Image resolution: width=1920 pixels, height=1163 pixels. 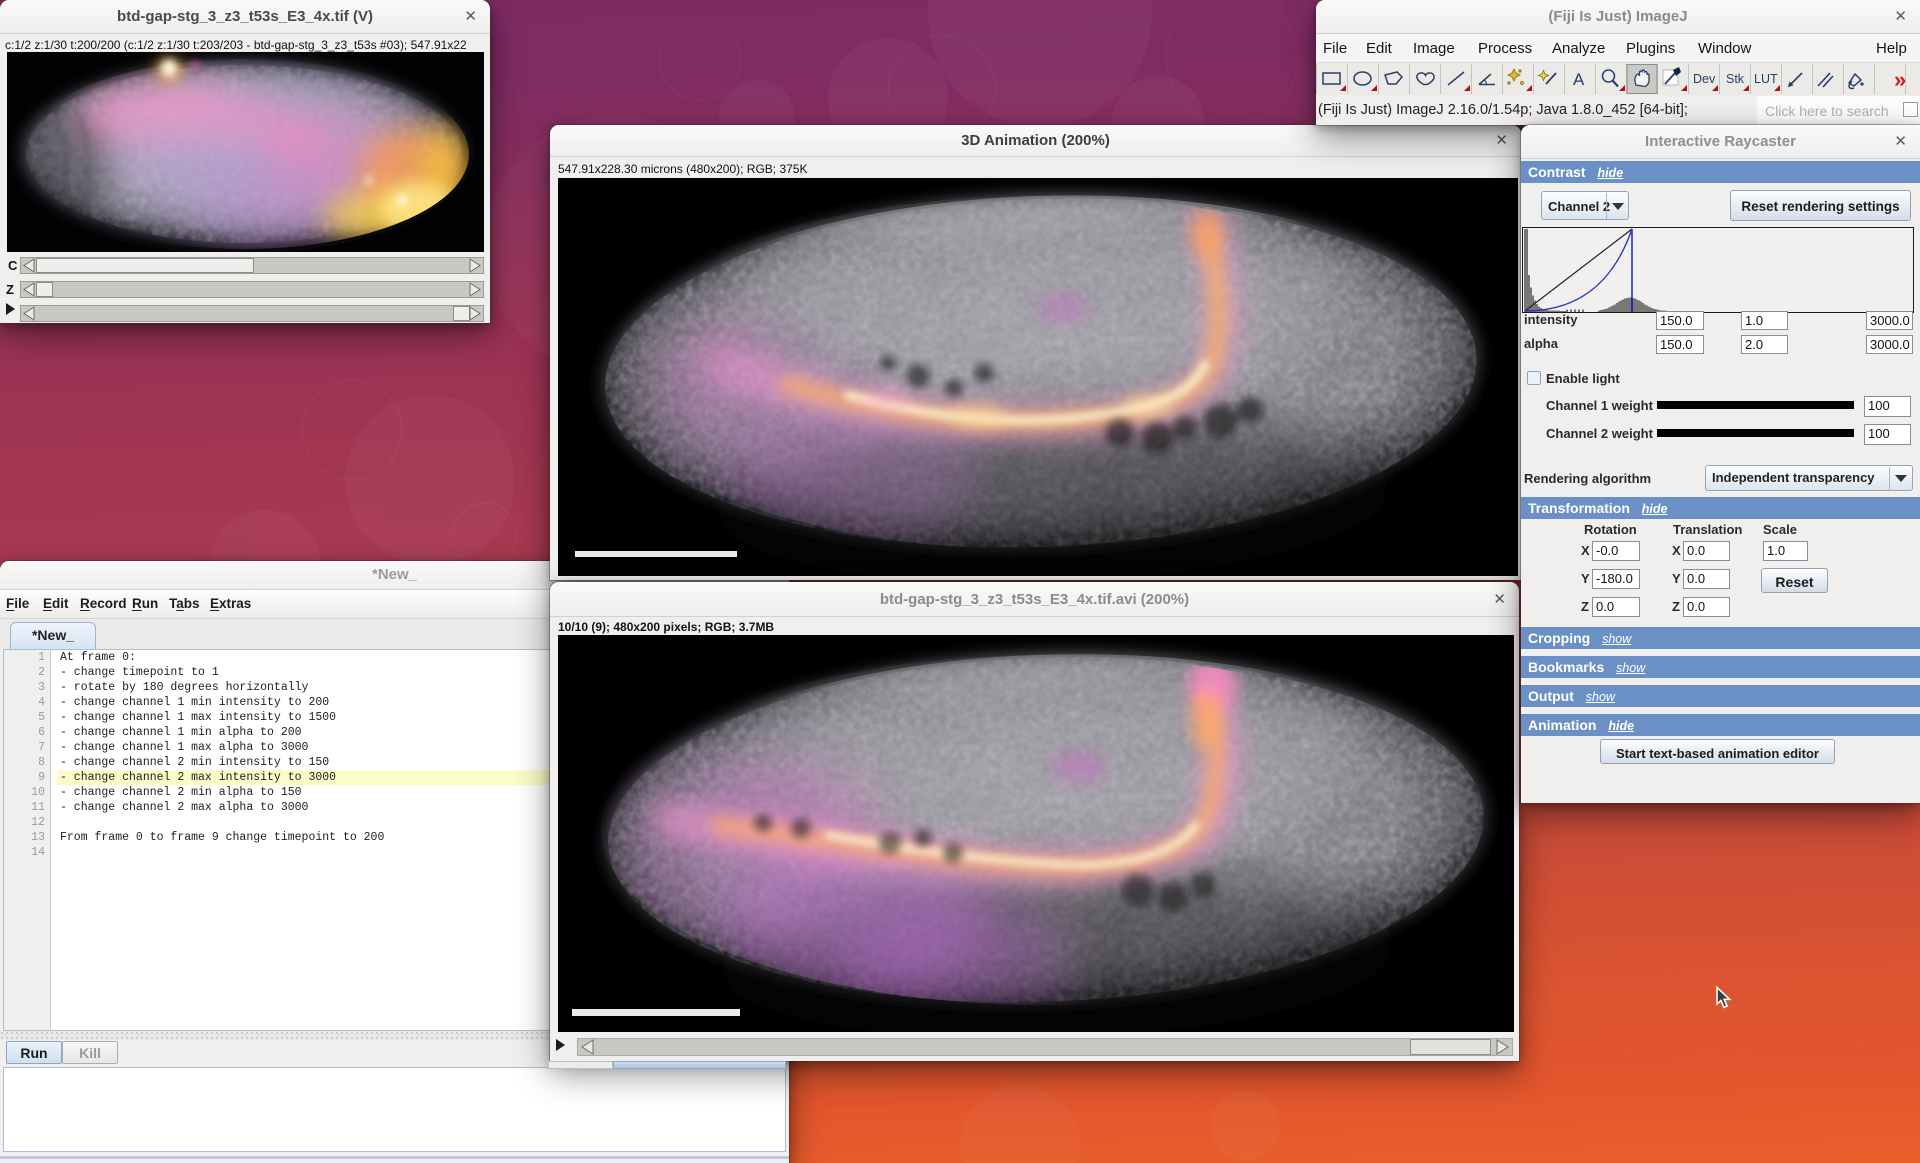 What do you see at coordinates (1735, 79) in the screenshot?
I see `svg-text: Stk` at bounding box center [1735, 79].